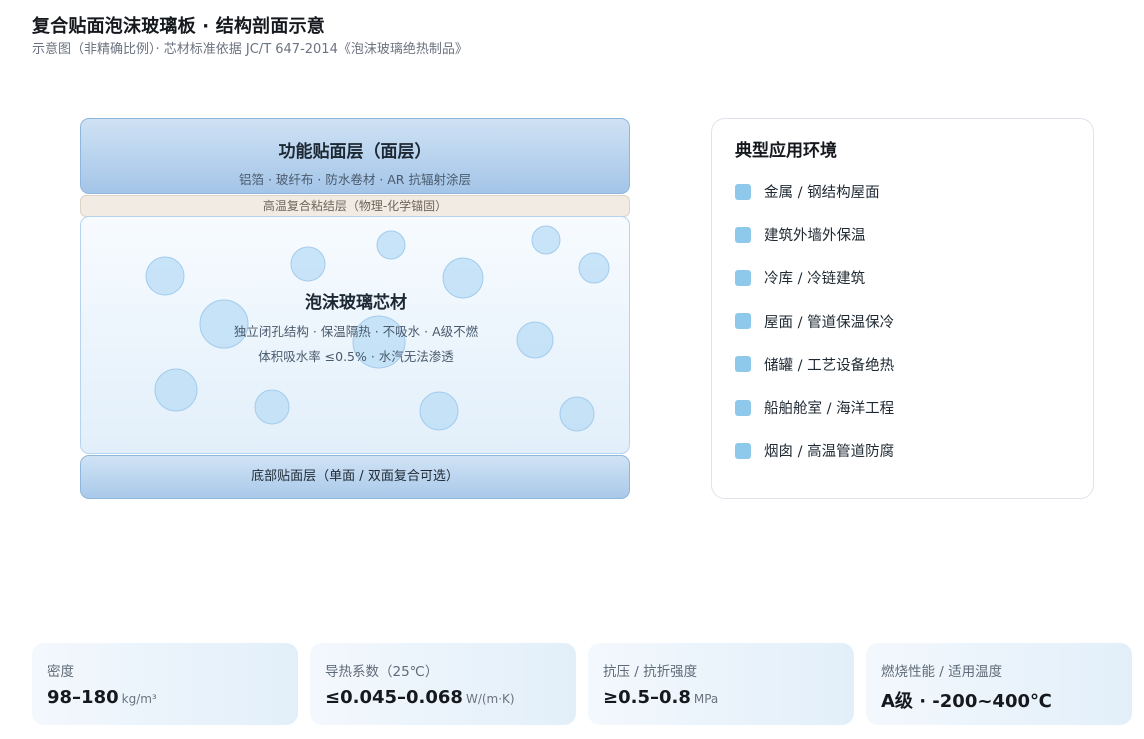 The width and height of the screenshot is (1144, 739). I want to click on application-label: 储罐 / 工艺设备绝热, so click(829, 365).